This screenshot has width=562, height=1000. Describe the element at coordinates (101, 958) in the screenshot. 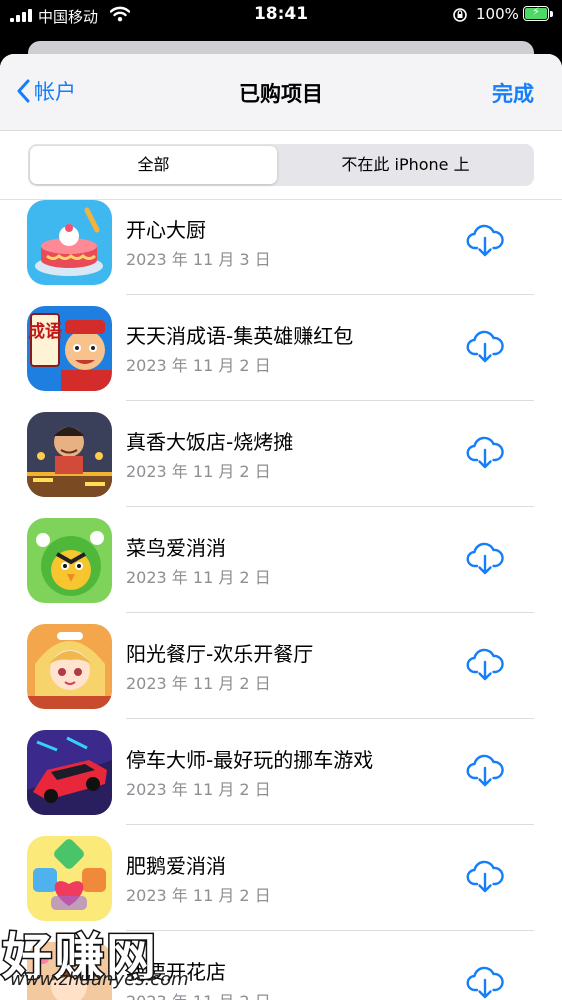

I see `watermark: 好赚网 www.zhuanyes.com` at that location.